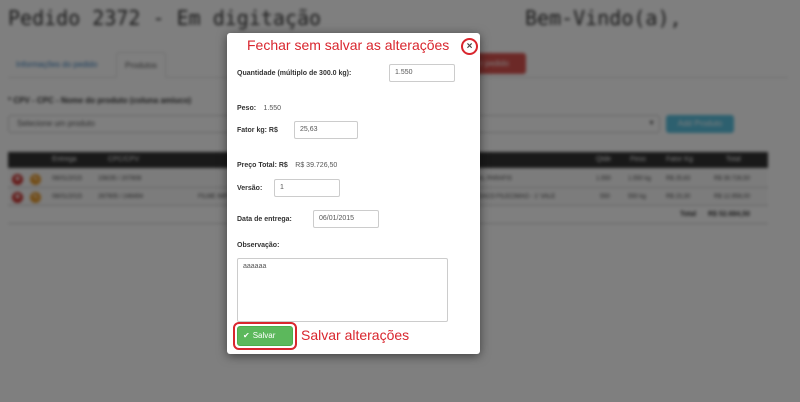 The image size is (800, 402). What do you see at coordinates (259, 106) in the screenshot?
I see `peso-field: Peso: 1.550` at bounding box center [259, 106].